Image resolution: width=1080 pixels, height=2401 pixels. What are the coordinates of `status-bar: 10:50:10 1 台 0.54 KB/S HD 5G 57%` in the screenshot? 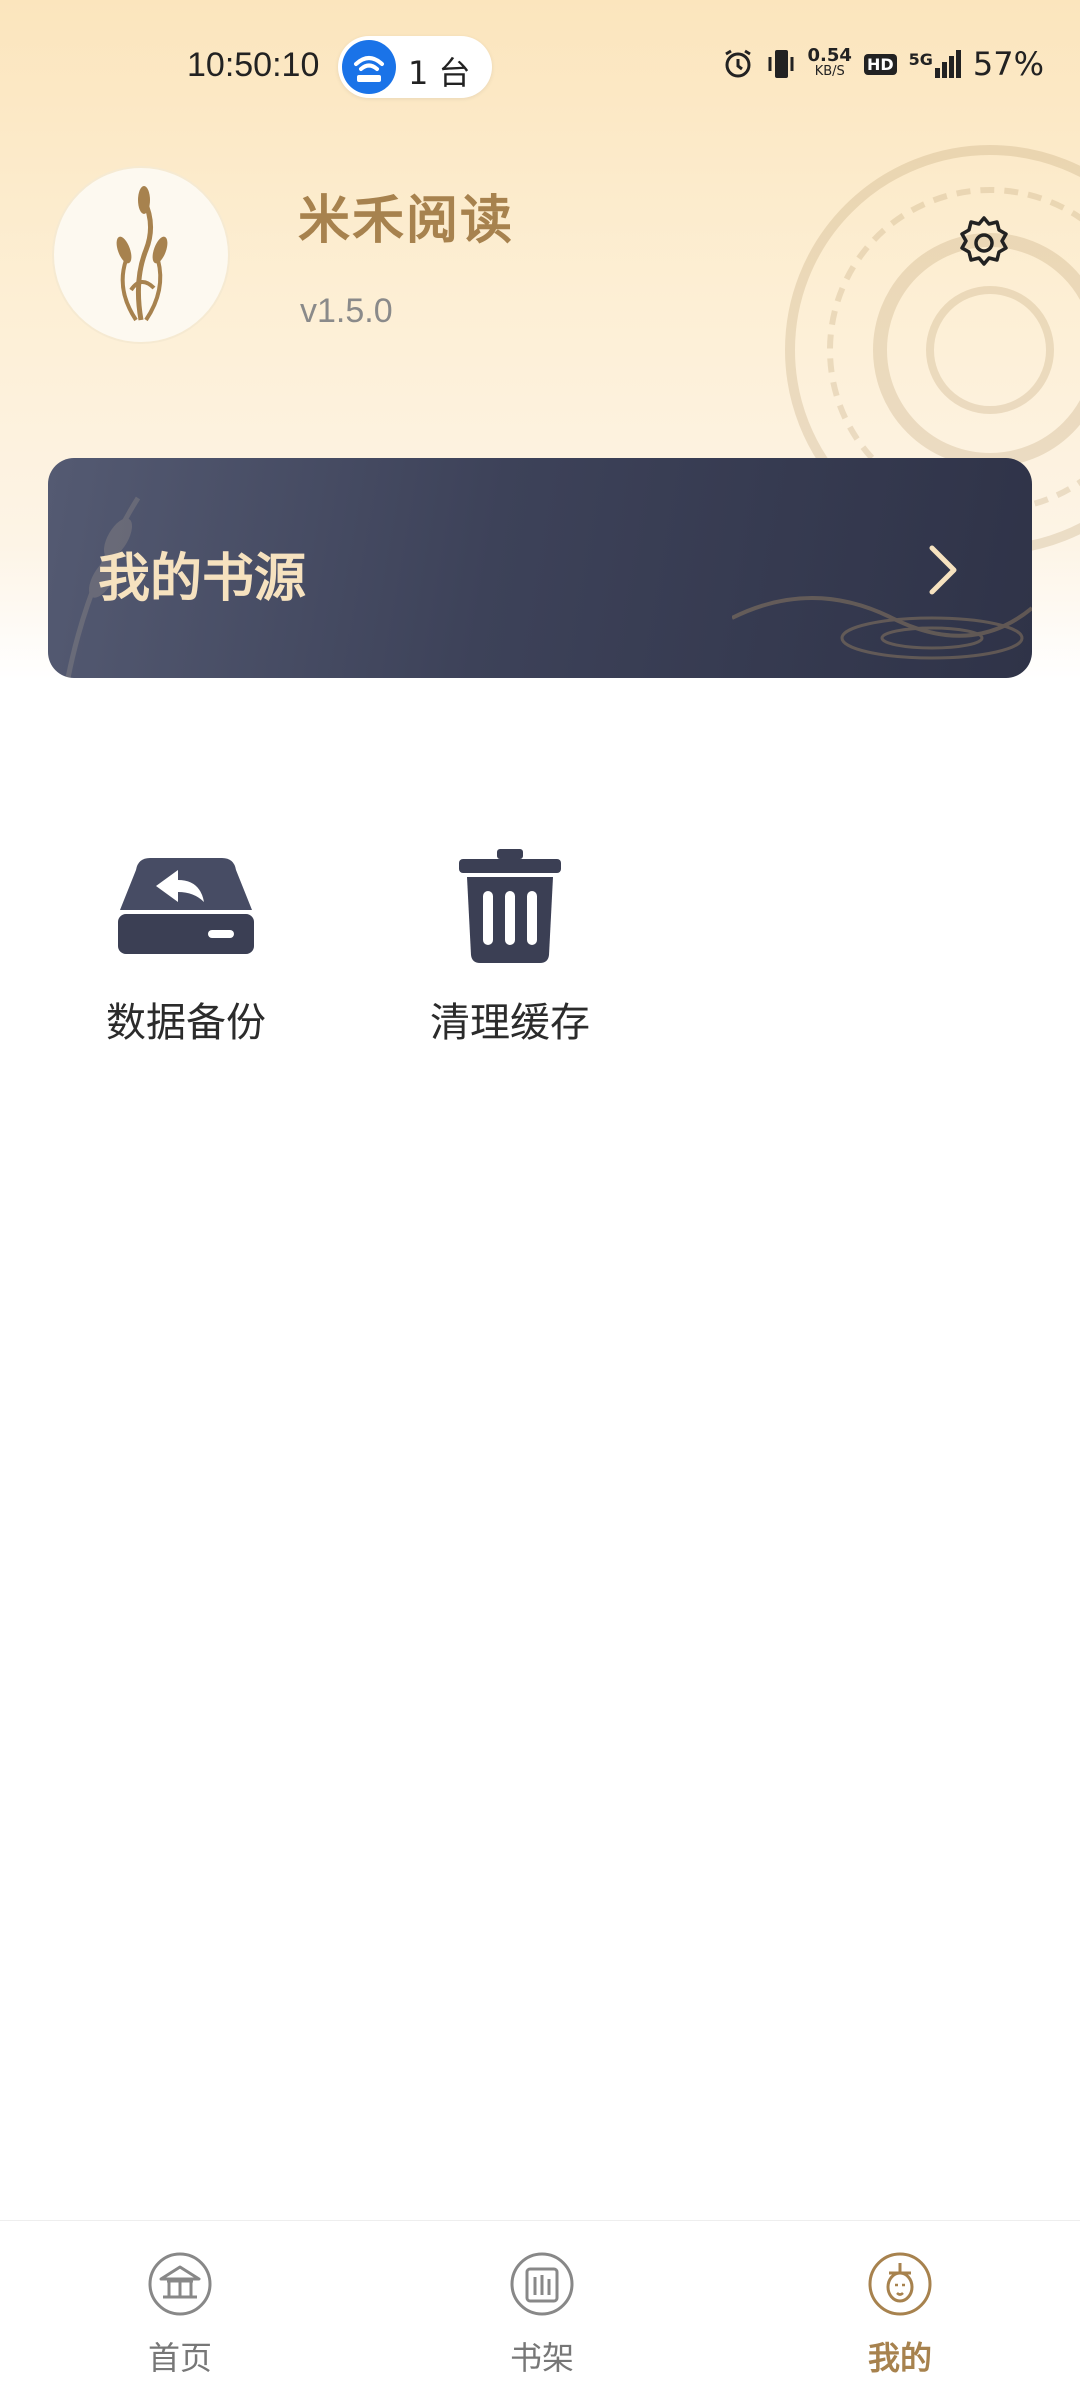 It's located at (540, 68).